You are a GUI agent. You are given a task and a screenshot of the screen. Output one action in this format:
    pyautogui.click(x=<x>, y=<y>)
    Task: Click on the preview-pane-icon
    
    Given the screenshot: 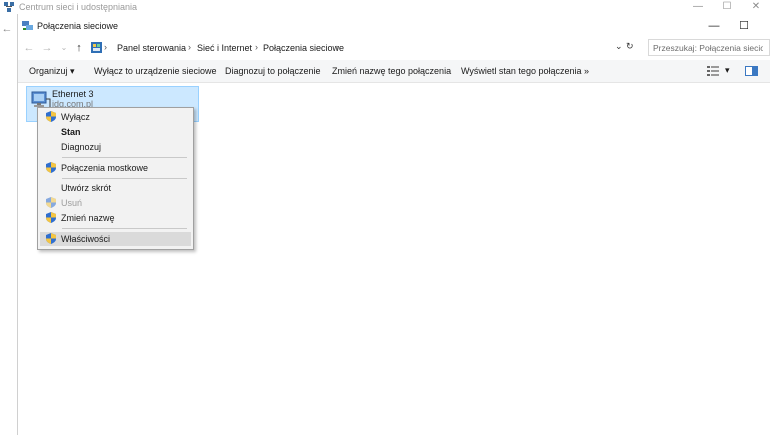 What is the action you would take?
    pyautogui.click(x=751, y=71)
    